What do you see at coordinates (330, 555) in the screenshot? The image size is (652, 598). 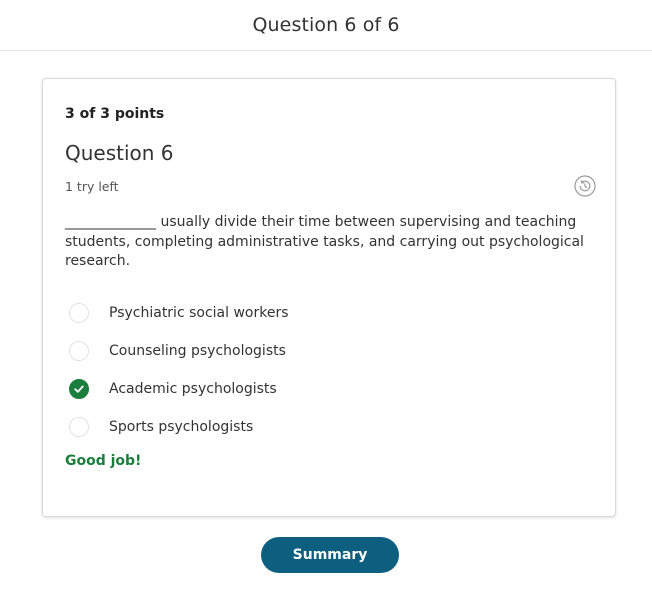 I see `summary-button: Summary` at bounding box center [330, 555].